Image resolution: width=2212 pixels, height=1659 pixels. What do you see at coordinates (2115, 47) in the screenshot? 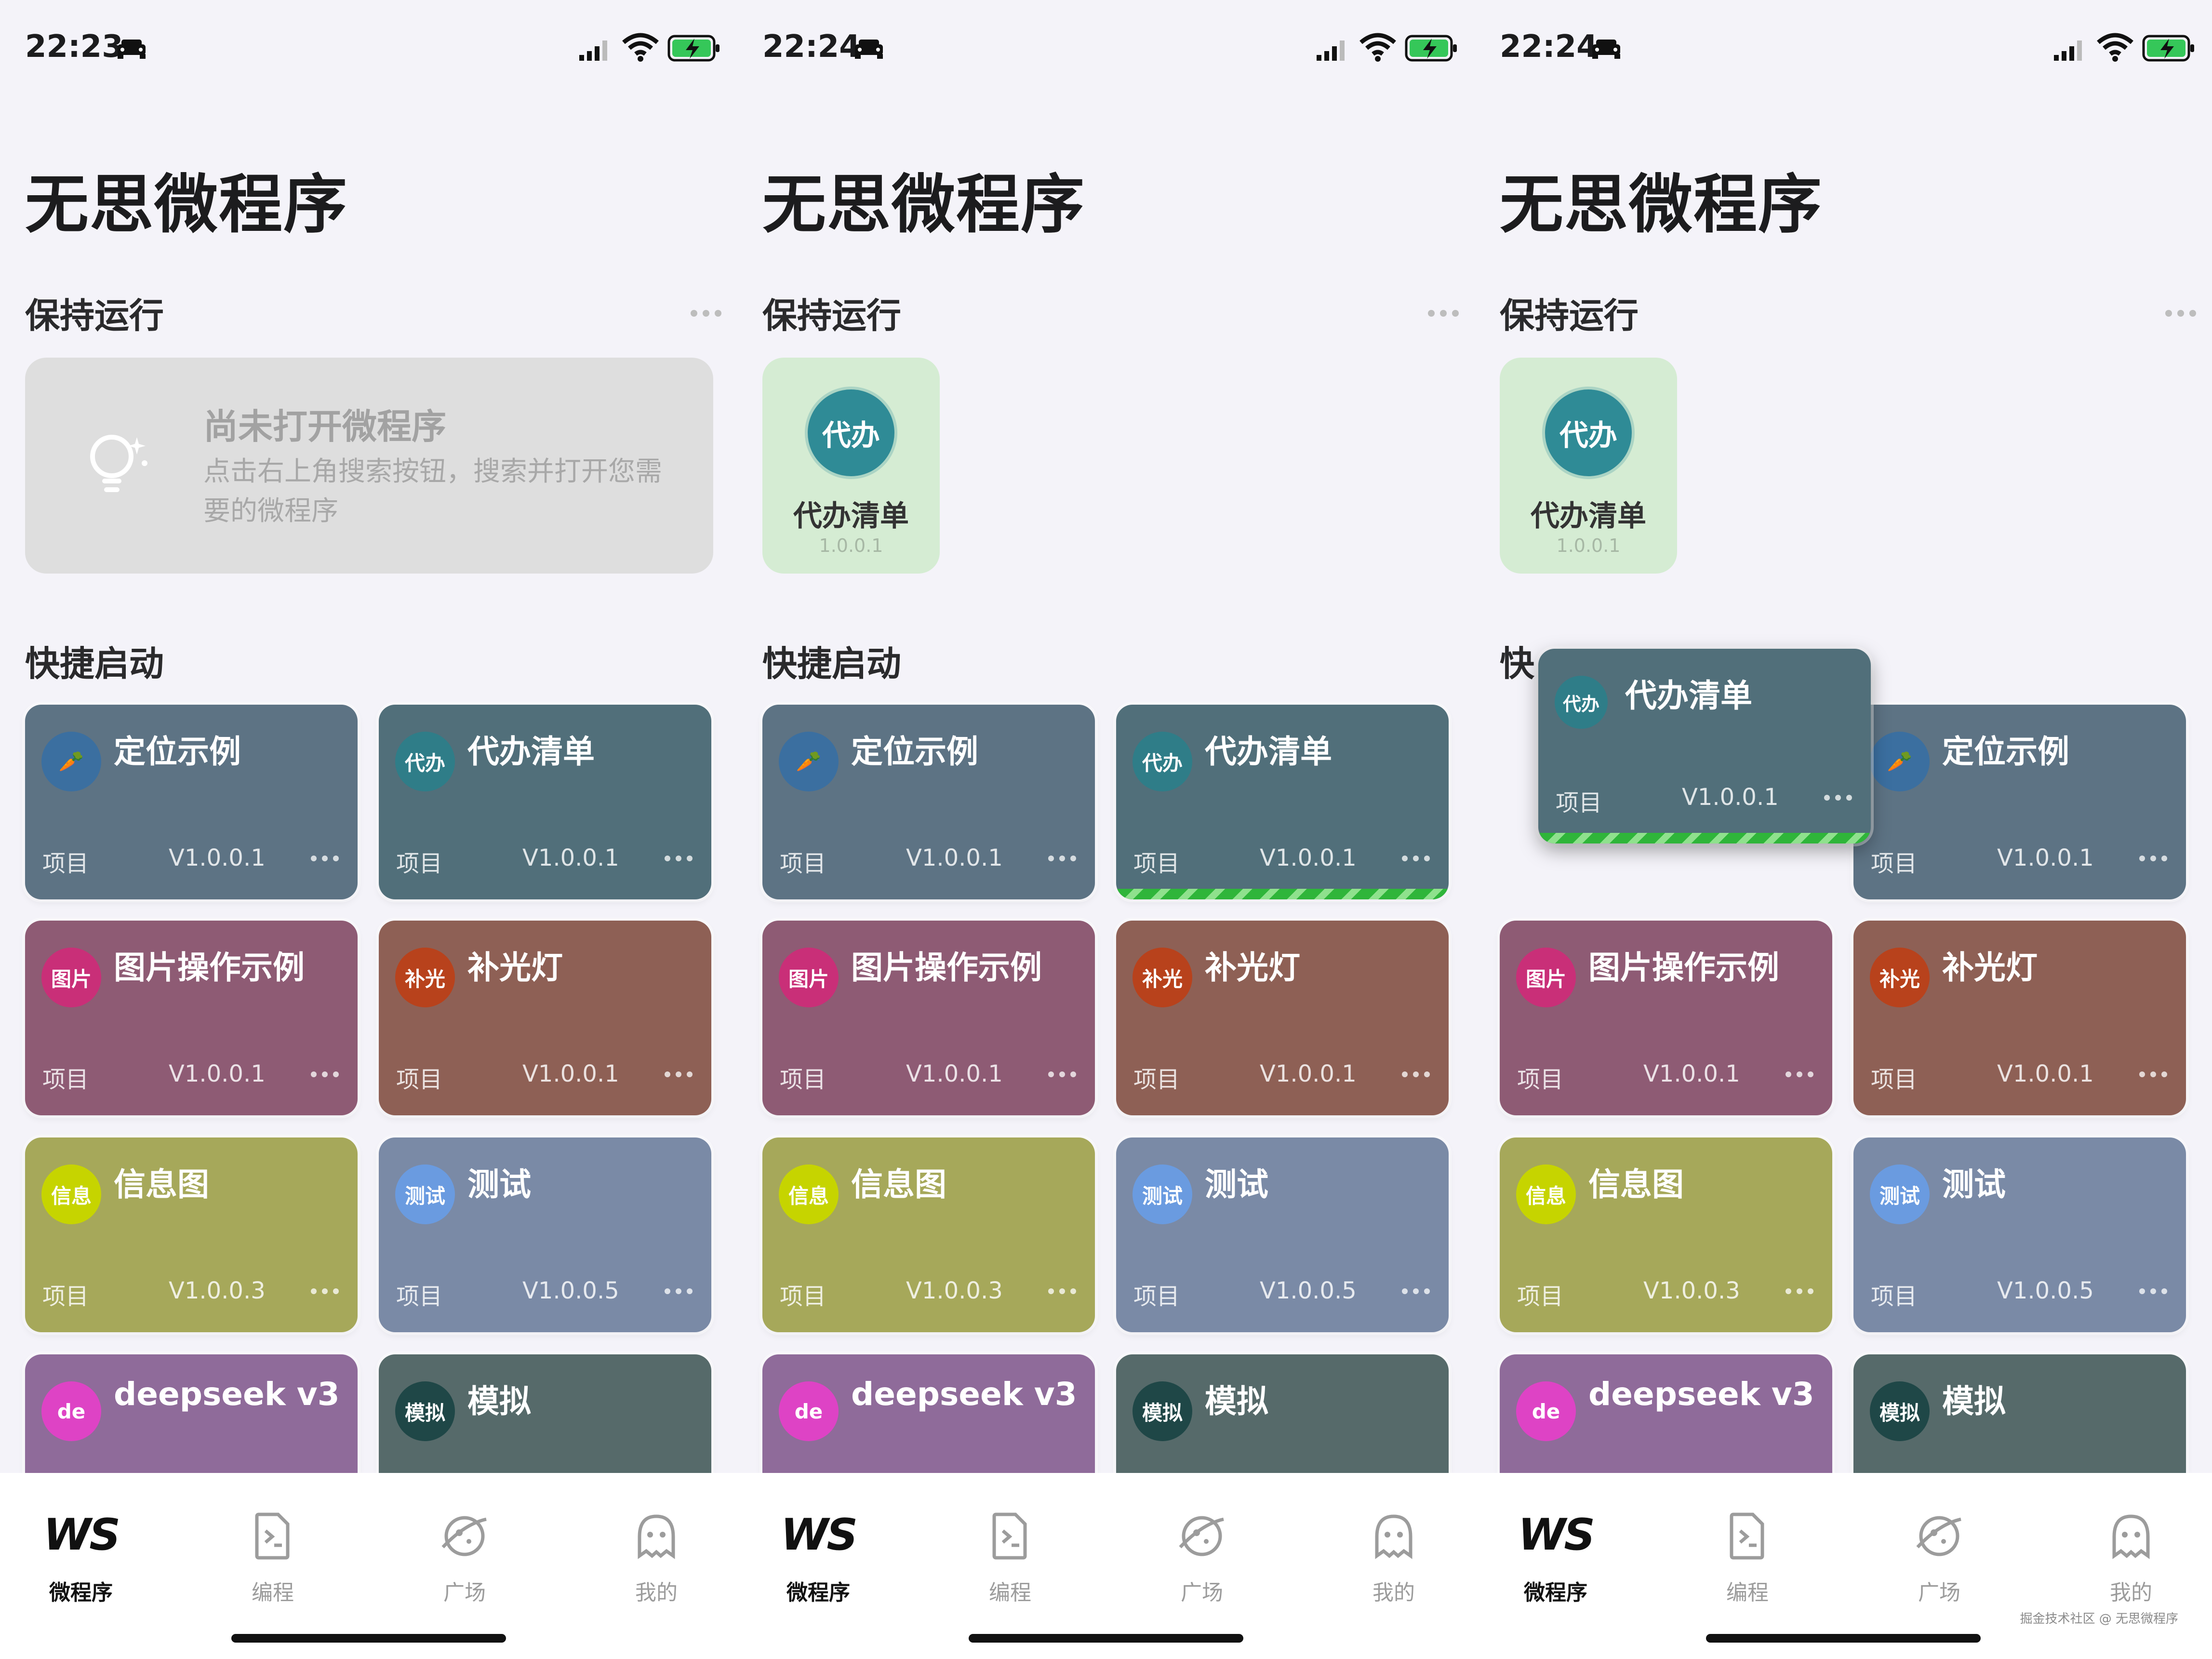
I see `wifi-icon` at bounding box center [2115, 47].